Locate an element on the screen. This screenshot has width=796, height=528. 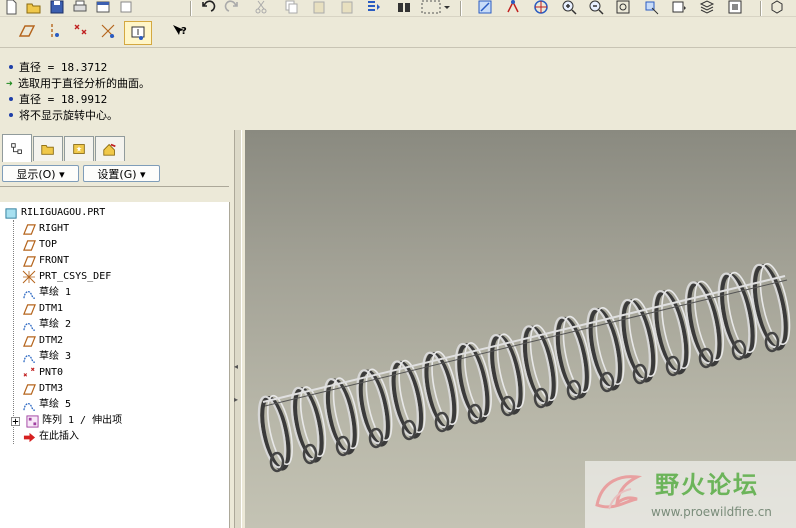
collapse-left-icon: ◂ is located at coordinates (236, 366).